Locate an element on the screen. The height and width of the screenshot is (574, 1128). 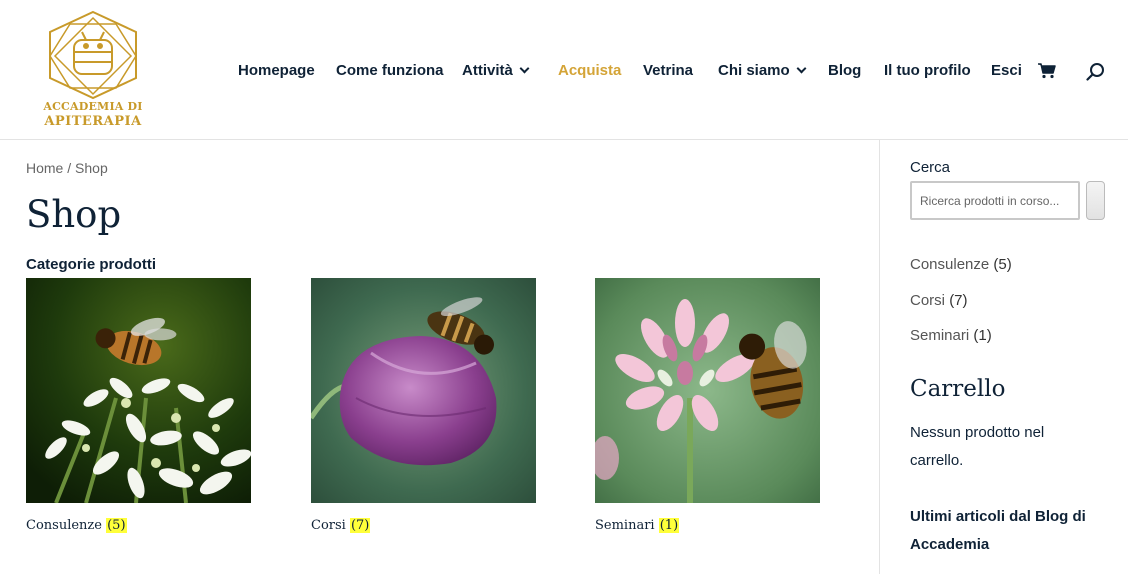
sidebar-search-label: Cerca is located at coordinates (930, 167).